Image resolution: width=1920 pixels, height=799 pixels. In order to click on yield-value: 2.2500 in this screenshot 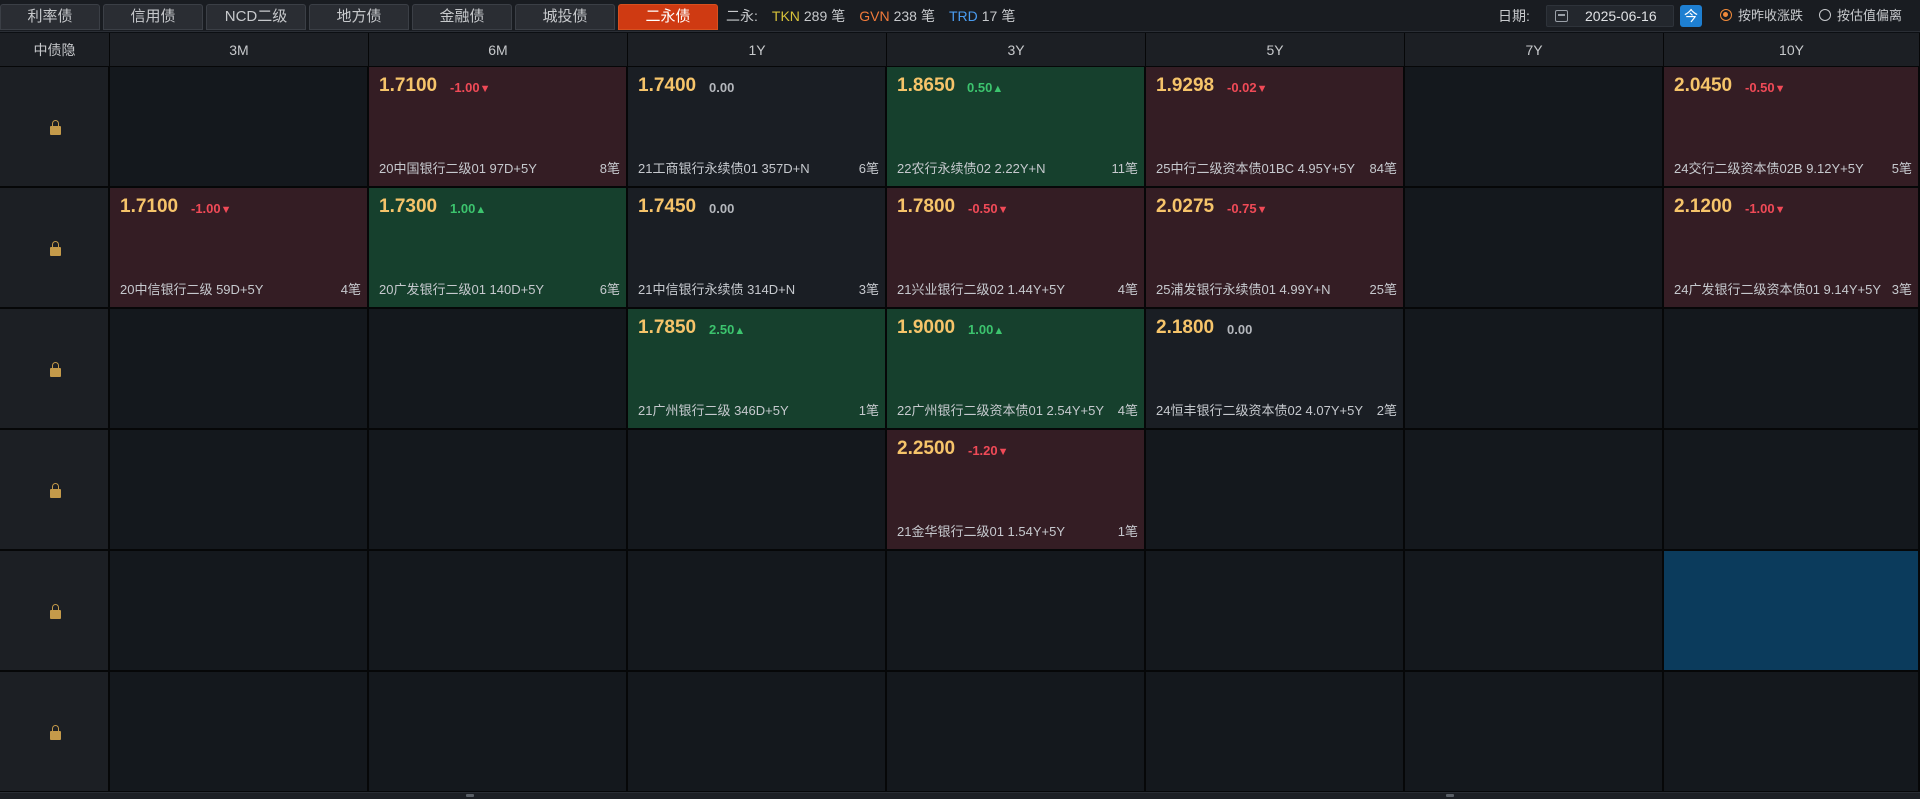, I will do `click(926, 448)`.